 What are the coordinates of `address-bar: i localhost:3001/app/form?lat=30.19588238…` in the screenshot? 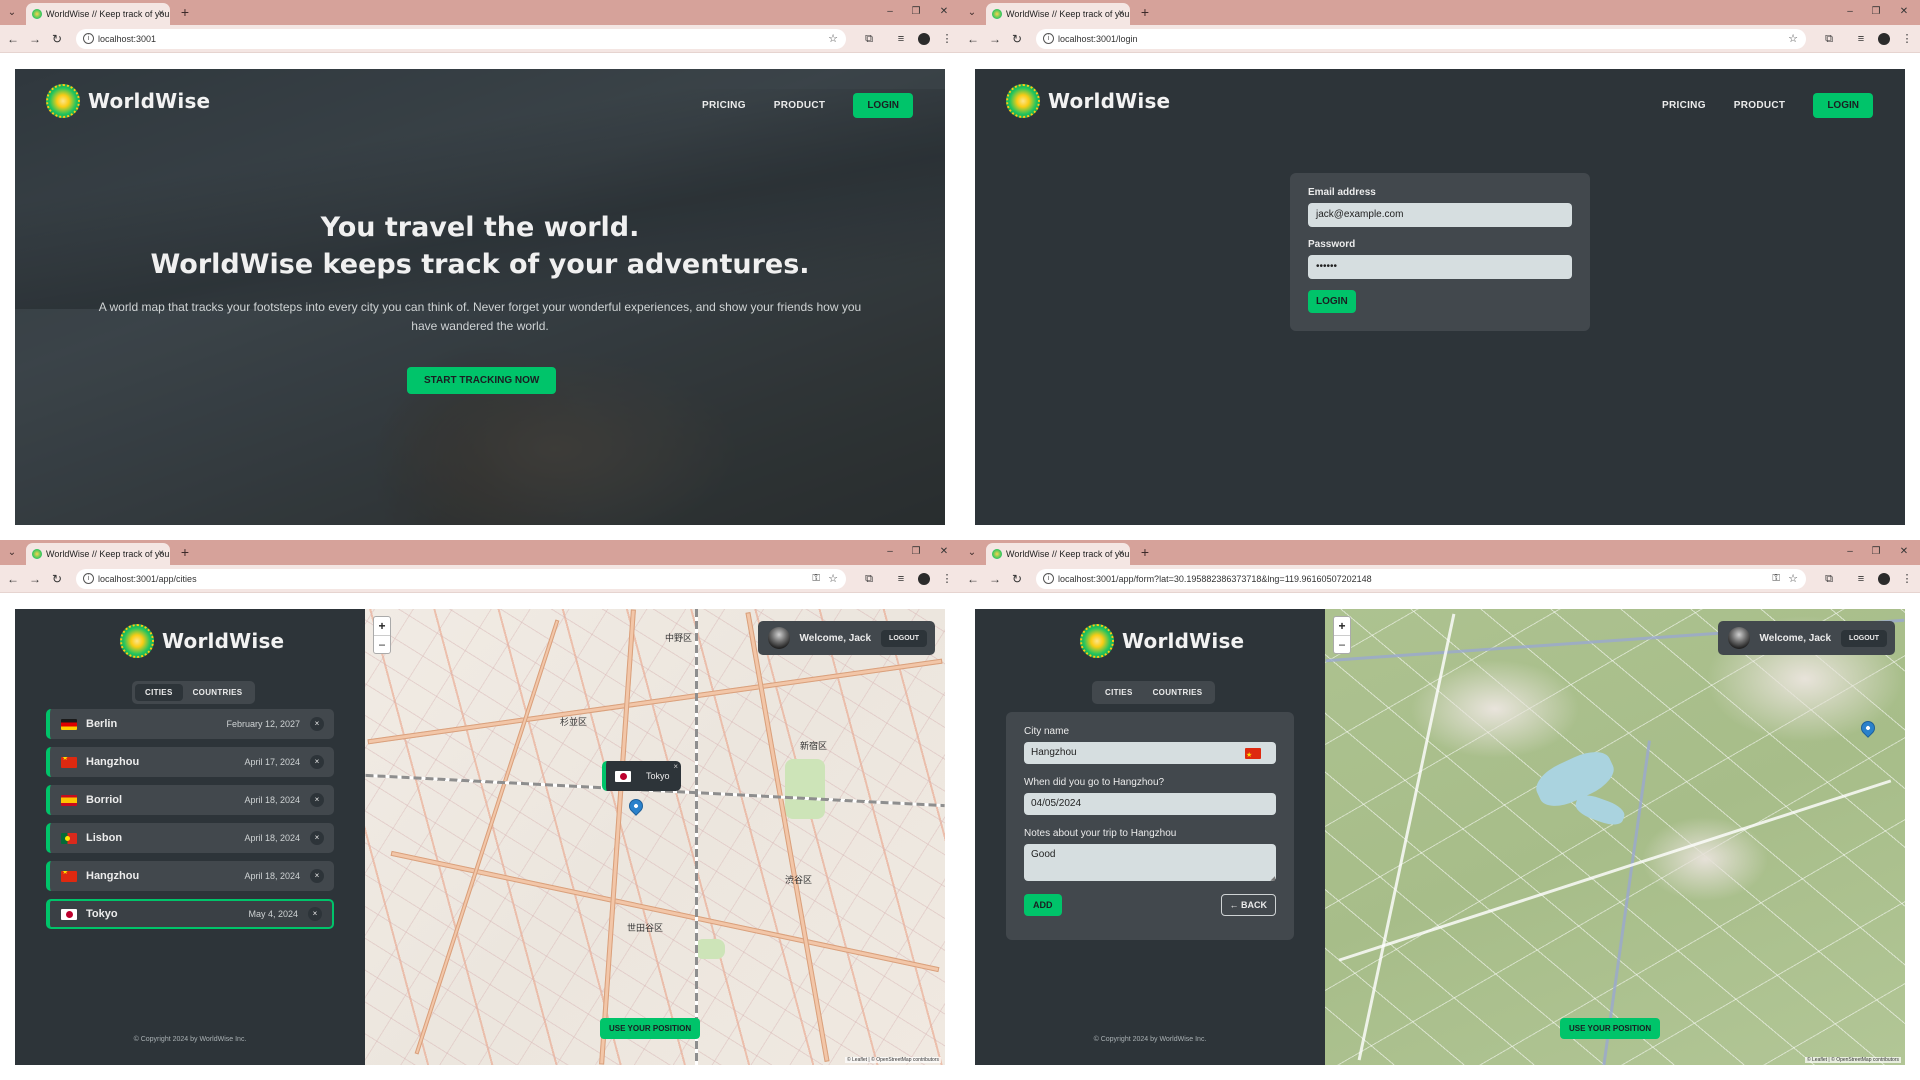 It's located at (1421, 579).